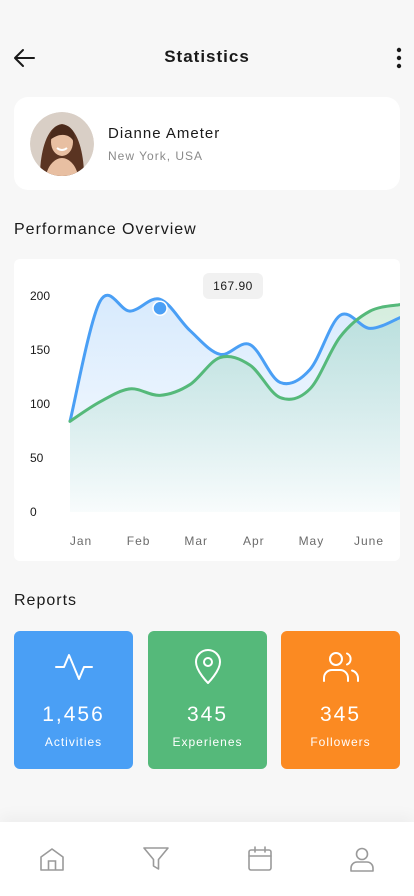 The height and width of the screenshot is (896, 414). I want to click on experiences-value: 345, so click(207, 714).